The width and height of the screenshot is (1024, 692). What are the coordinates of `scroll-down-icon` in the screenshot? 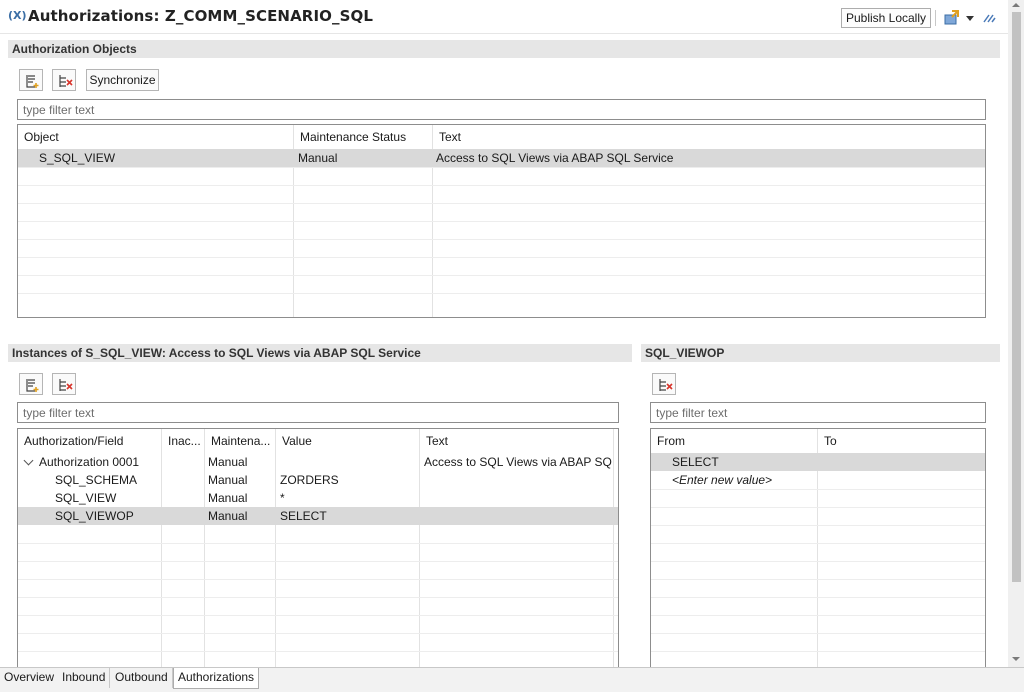 It's located at (1016, 659).